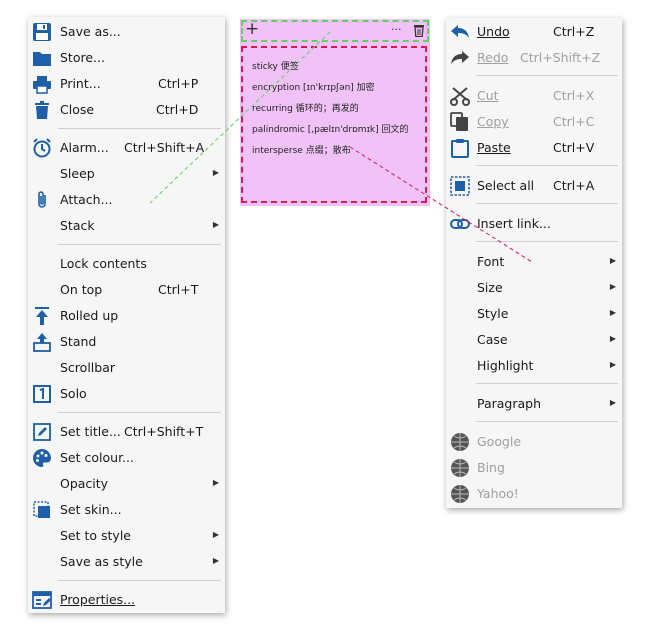 This screenshot has width=650, height=638. Describe the element at coordinates (42, 600) in the screenshot. I see `properties-icon` at that location.